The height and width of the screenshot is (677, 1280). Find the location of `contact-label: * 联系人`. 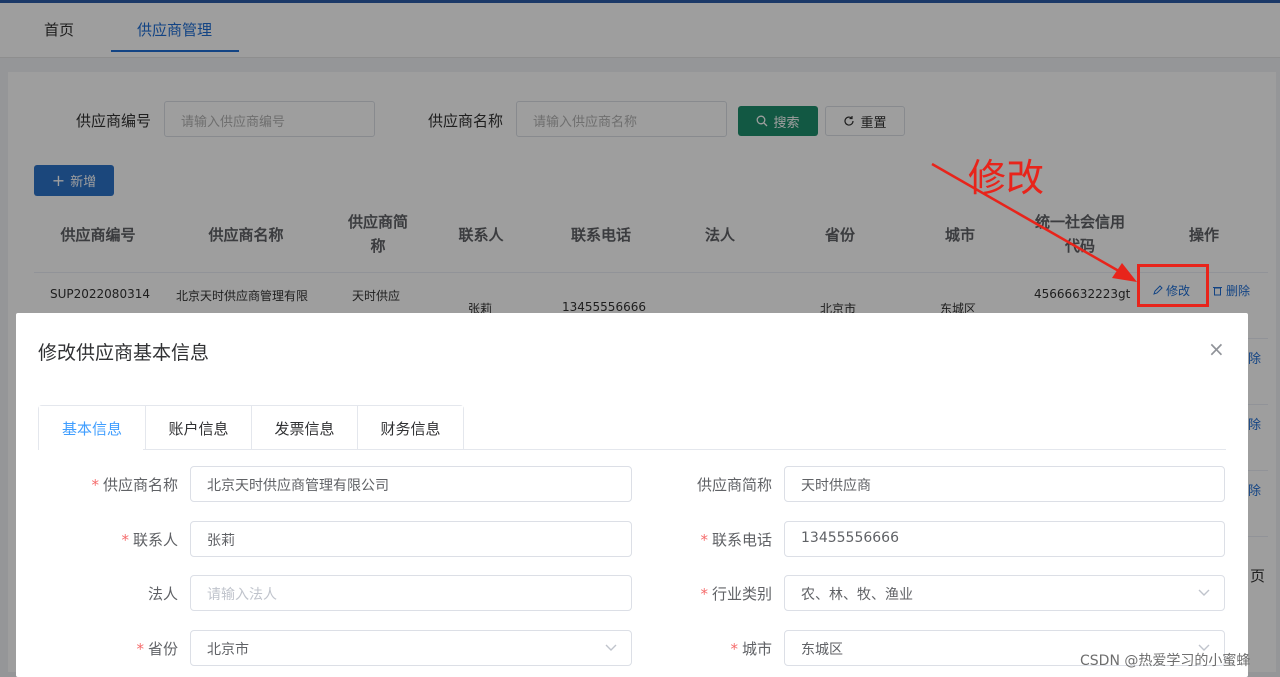

contact-label: * 联系人 is located at coordinates (149, 540).